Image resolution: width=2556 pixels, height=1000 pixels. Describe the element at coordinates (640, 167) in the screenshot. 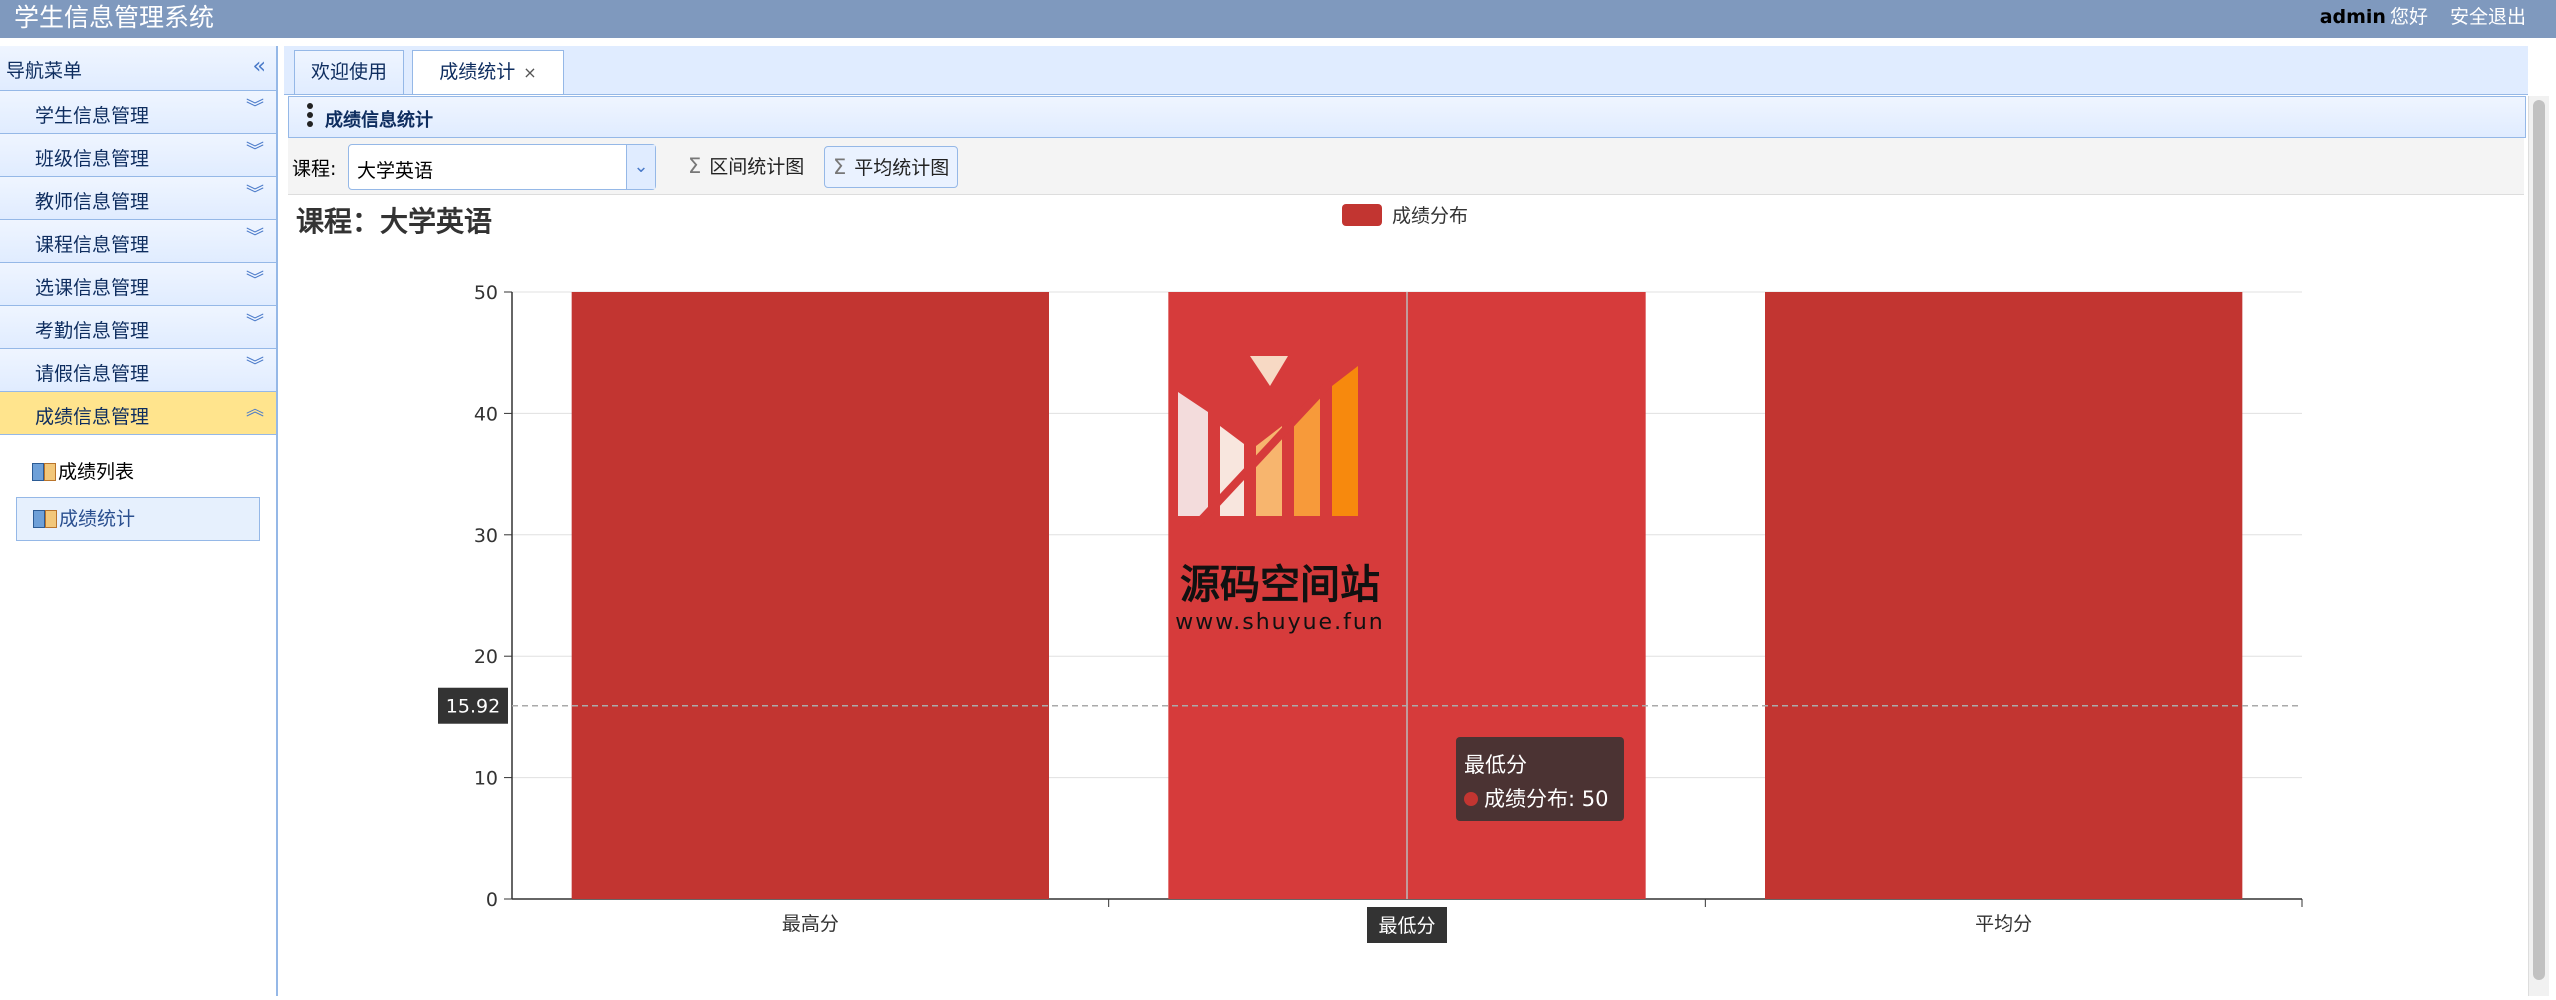

I see `chevron-down-icon: ⌄` at that location.